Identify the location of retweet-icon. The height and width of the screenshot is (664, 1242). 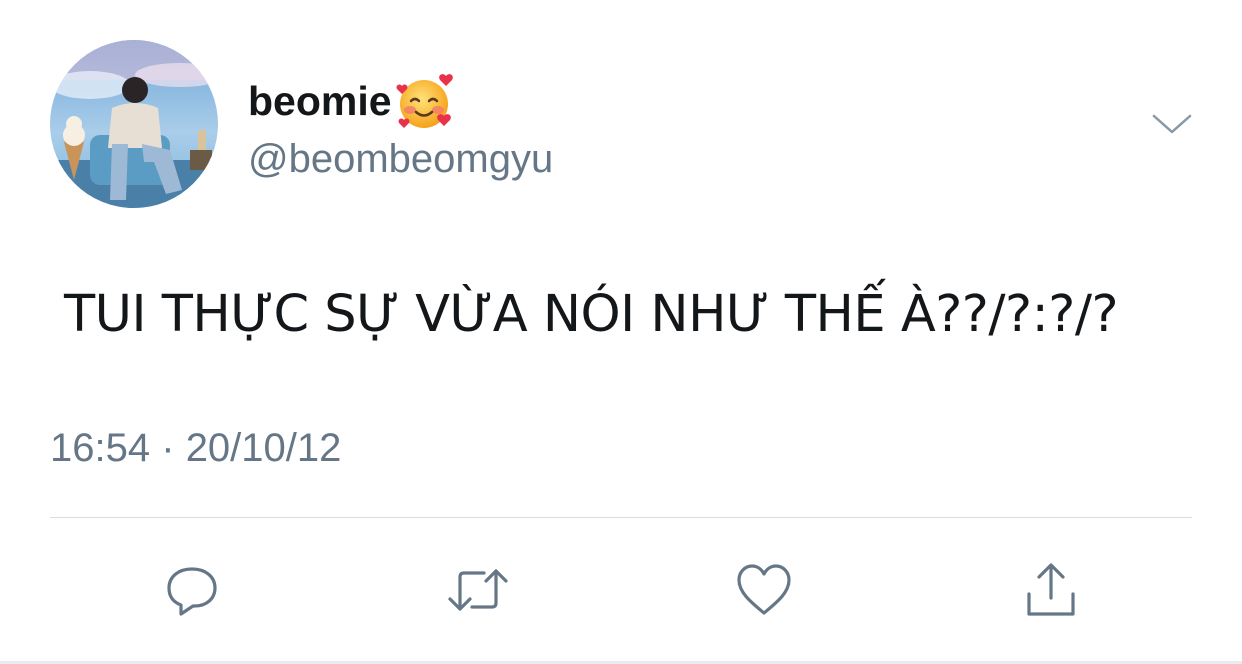
(478, 590).